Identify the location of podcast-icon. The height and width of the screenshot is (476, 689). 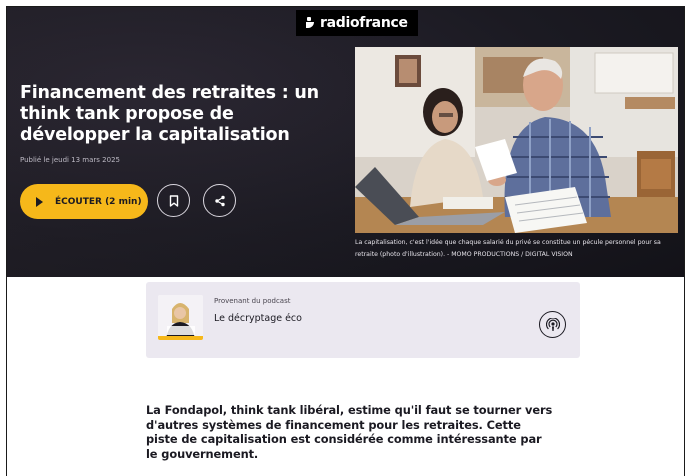
(552, 324).